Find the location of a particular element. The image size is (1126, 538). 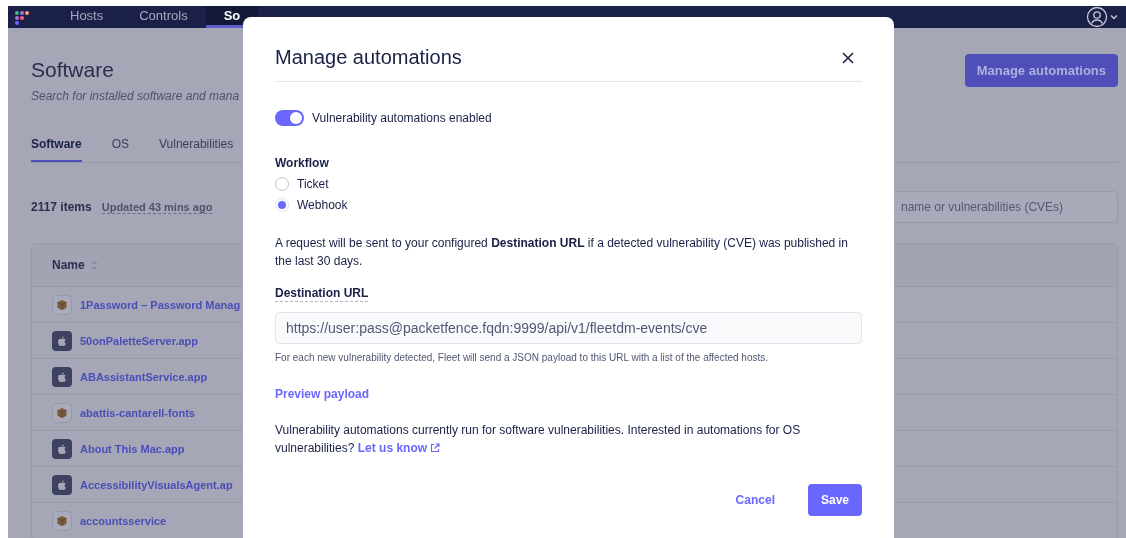

avatar-icon is located at coordinates (1097, 17).